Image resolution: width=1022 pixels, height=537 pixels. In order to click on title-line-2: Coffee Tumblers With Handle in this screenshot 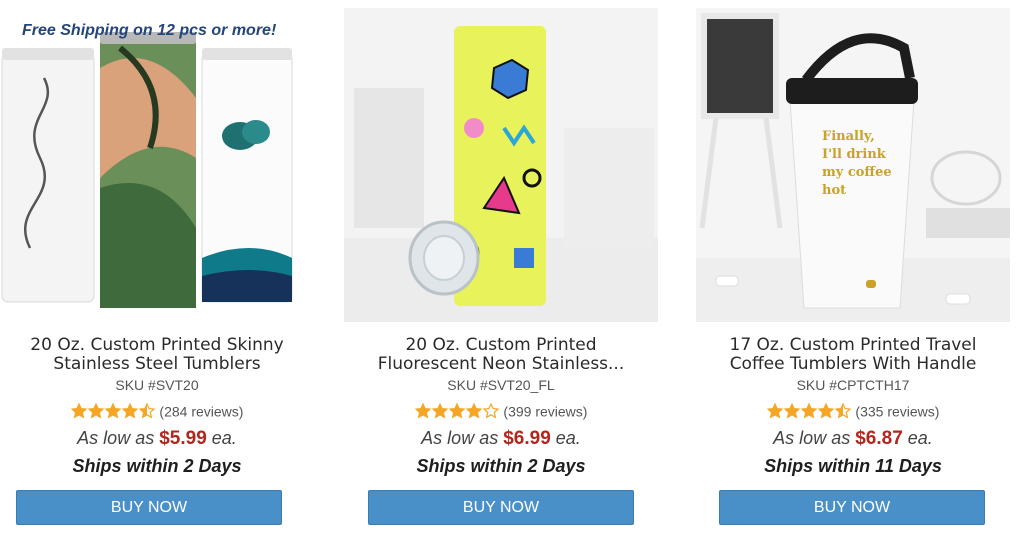, I will do `click(853, 364)`.